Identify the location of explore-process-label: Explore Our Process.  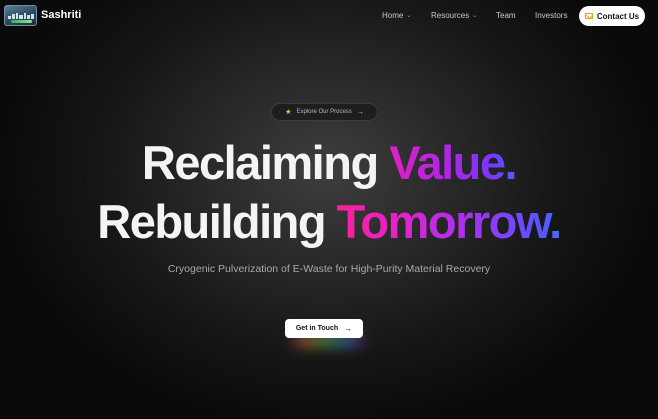
(324, 112).